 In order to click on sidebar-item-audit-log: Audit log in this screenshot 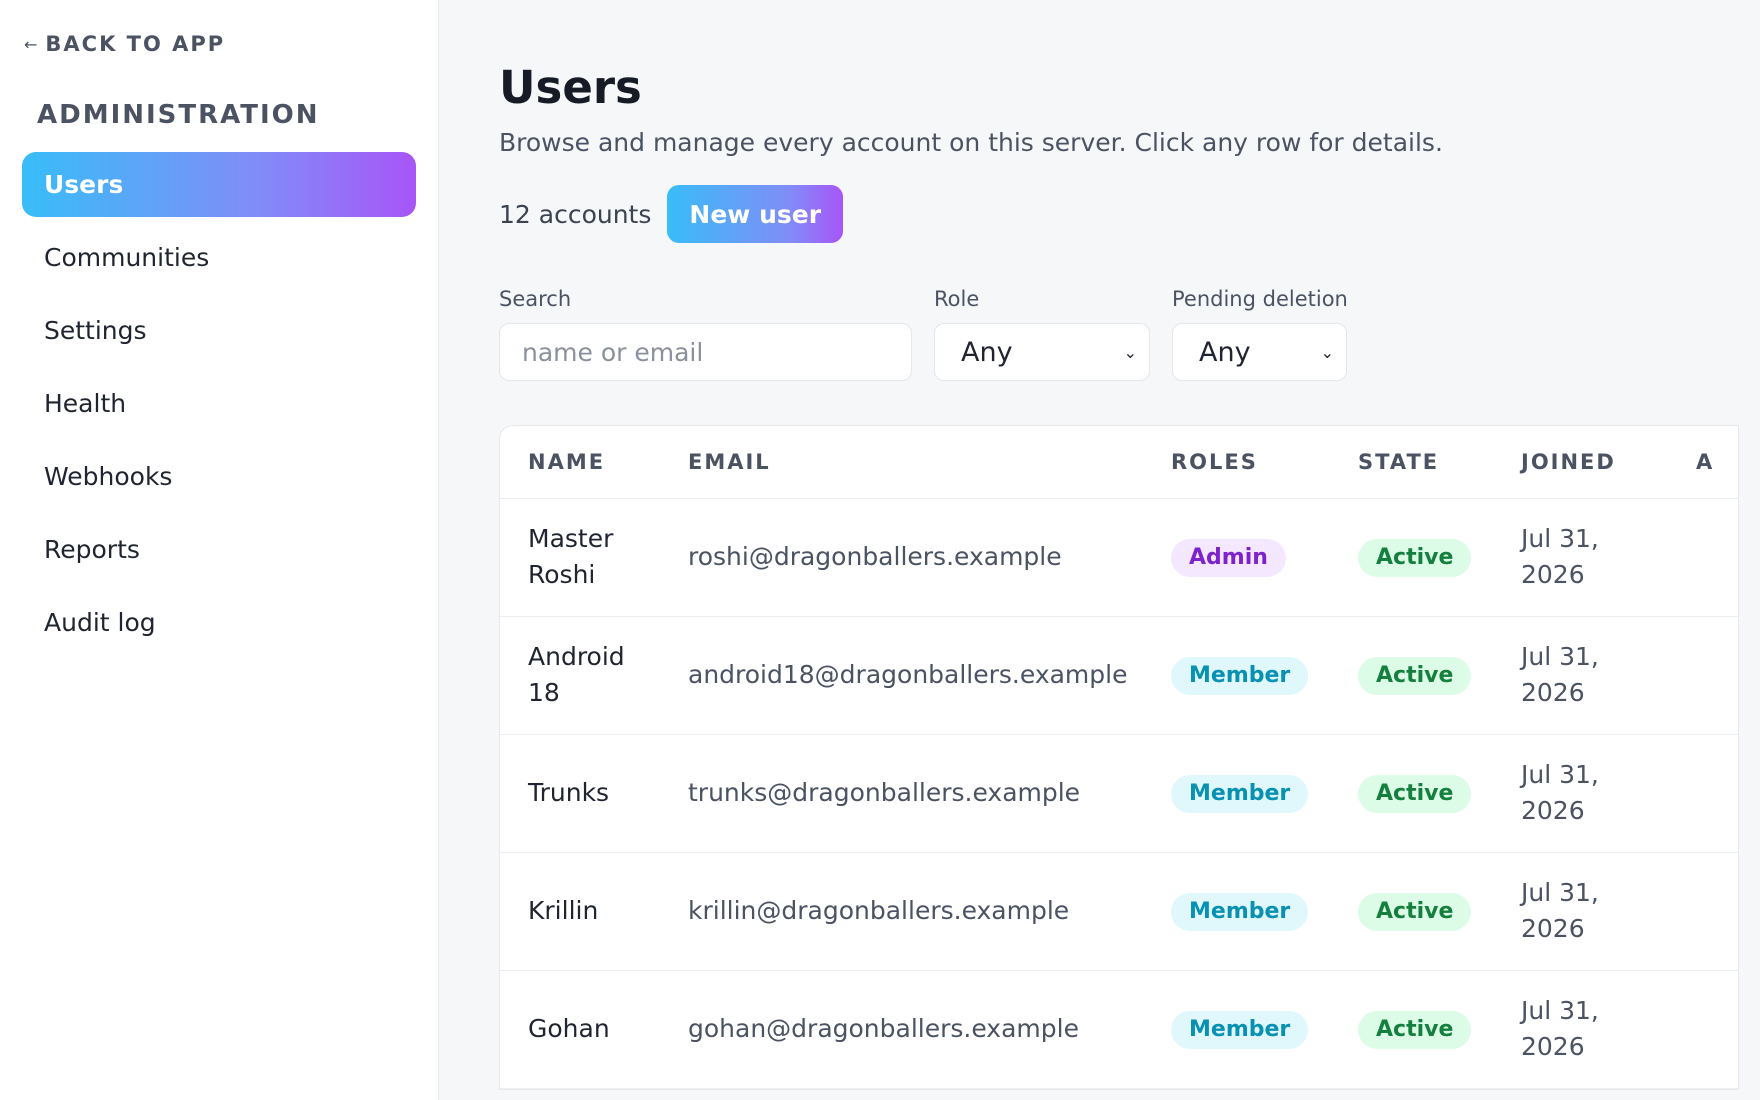, I will do `click(219, 622)`.